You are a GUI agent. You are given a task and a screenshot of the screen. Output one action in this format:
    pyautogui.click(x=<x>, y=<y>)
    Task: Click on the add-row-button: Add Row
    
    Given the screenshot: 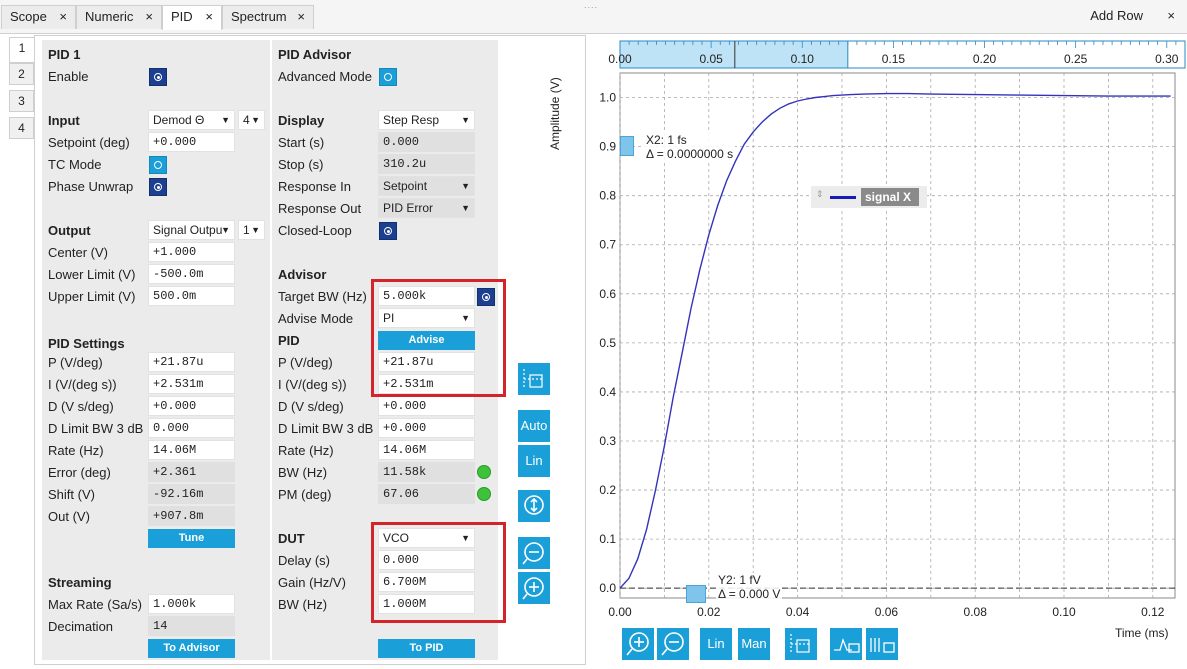 What is the action you would take?
    pyautogui.click(x=1116, y=15)
    